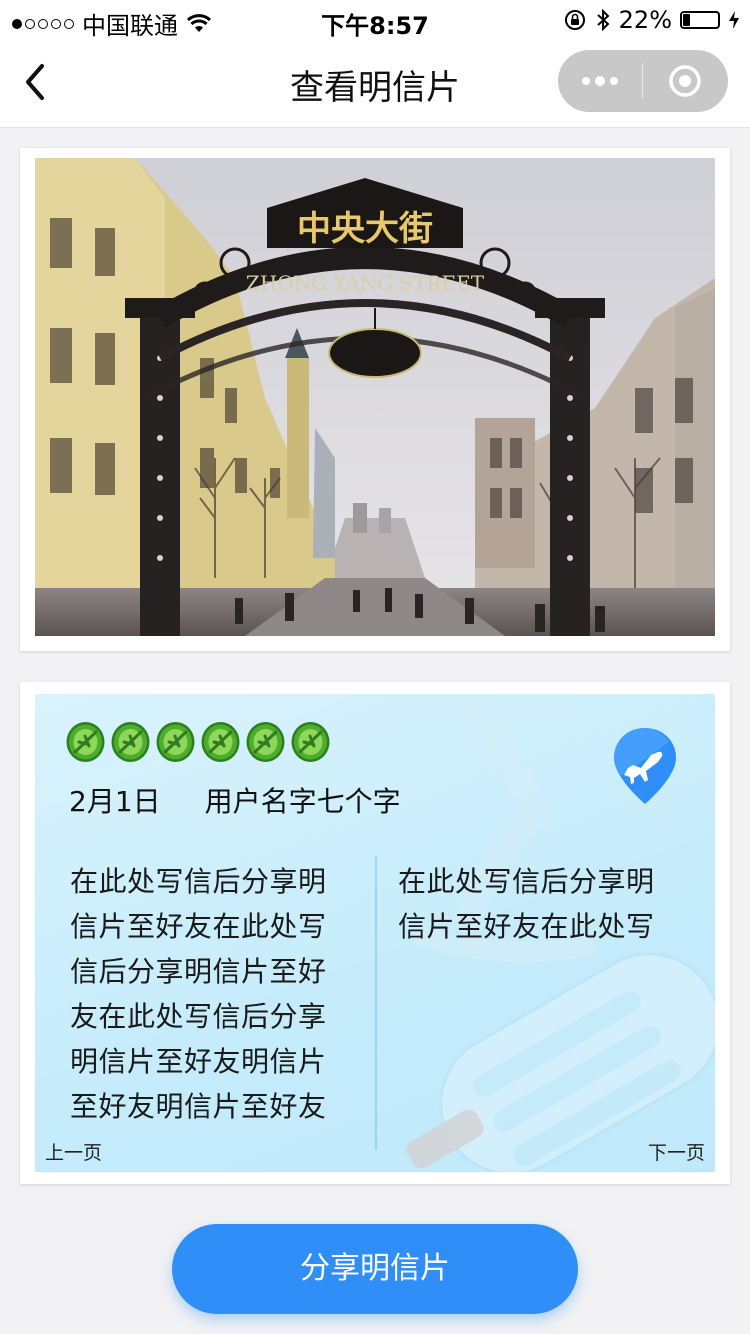 The image size is (750, 1334). I want to click on arch-sign-text: 中央大街, so click(365, 229).